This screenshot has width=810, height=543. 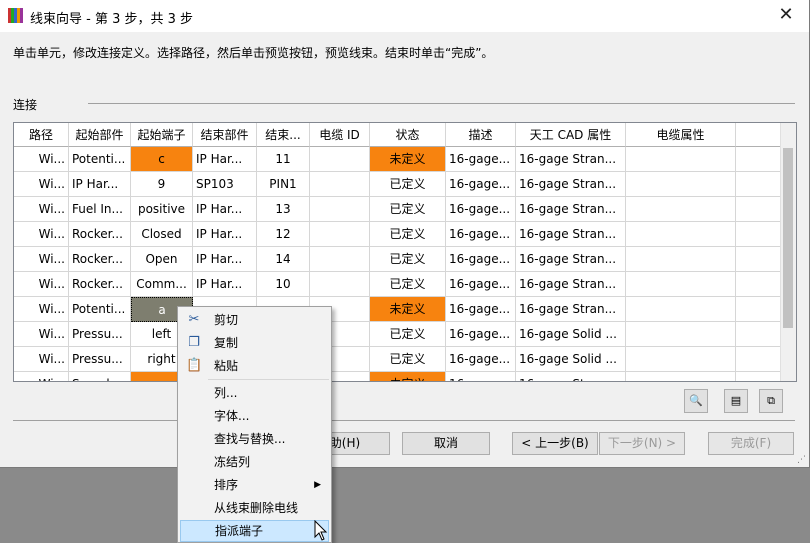 What do you see at coordinates (100, 135) in the screenshot?
I see `column-header-start-part: 起始部件` at bounding box center [100, 135].